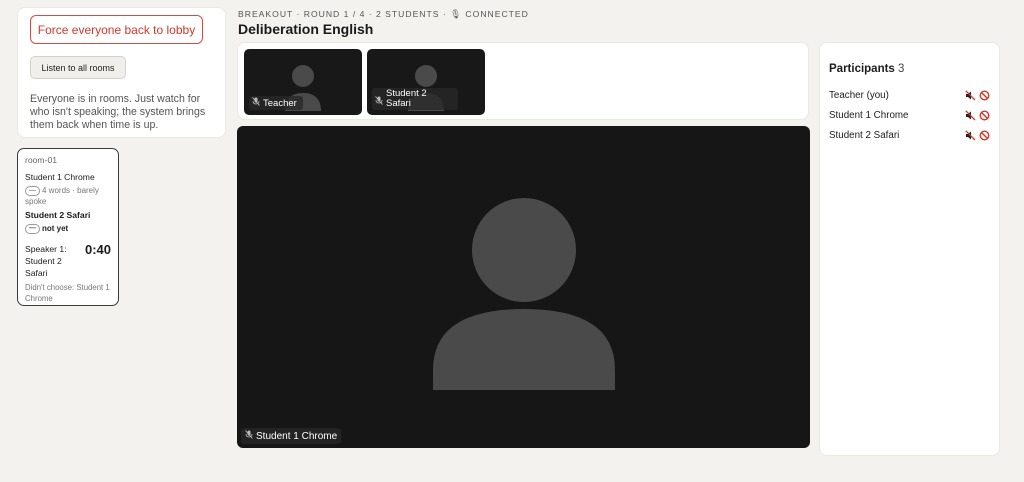 This screenshot has height=482, width=1024. What do you see at coordinates (901, 69) in the screenshot?
I see `participants-count: 3` at bounding box center [901, 69].